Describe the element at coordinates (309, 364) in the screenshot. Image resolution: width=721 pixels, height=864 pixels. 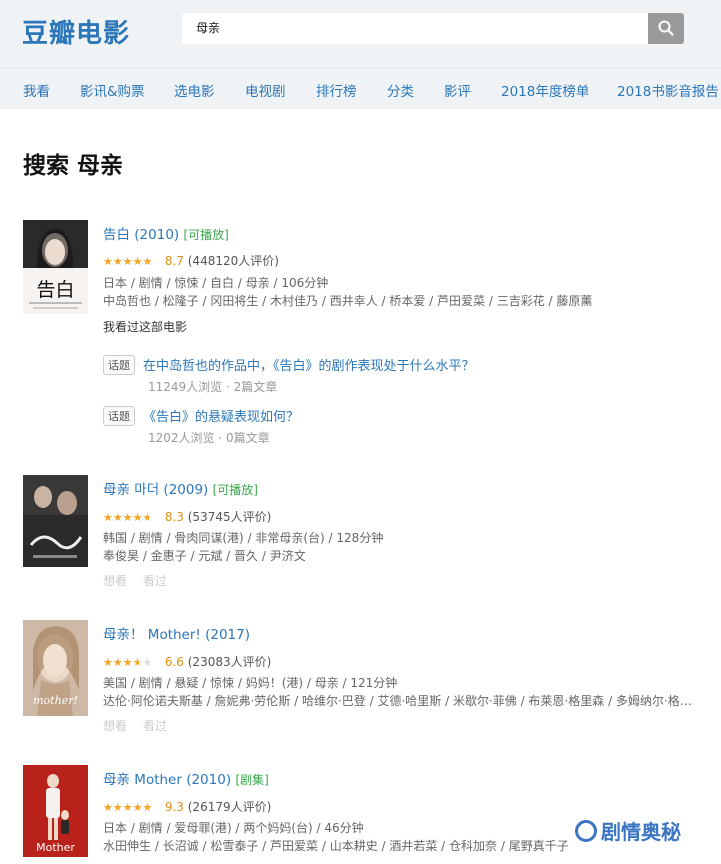
I see `topic-link: 在中岛哲也的作品中，《告白》的剧作表现处于什么水平？` at that location.